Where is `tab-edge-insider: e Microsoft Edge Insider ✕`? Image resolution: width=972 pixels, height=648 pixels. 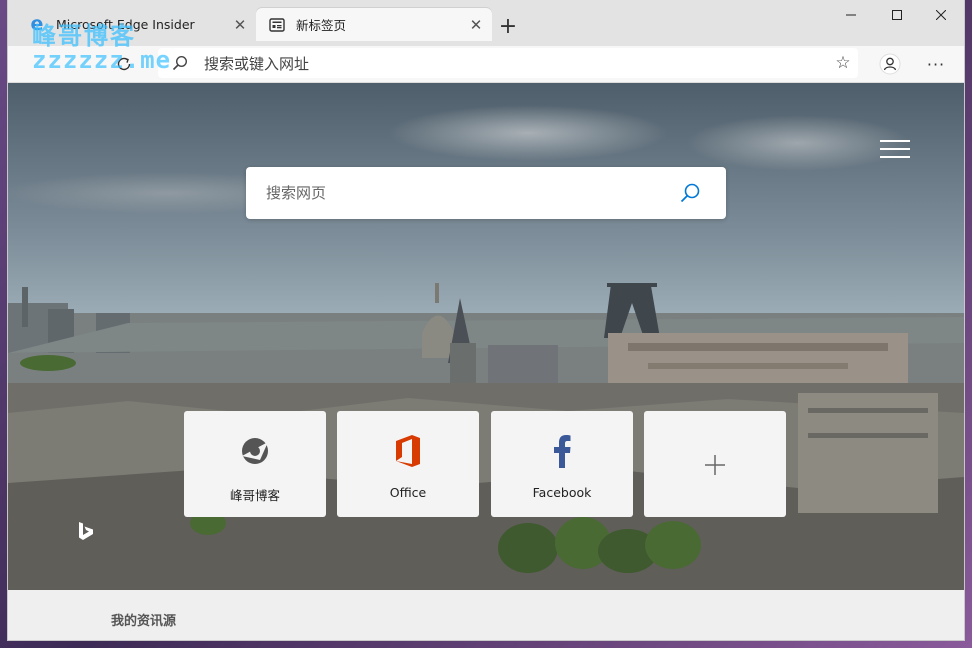 tab-edge-insider: e Microsoft Edge Insider ✕ is located at coordinates (136, 24).